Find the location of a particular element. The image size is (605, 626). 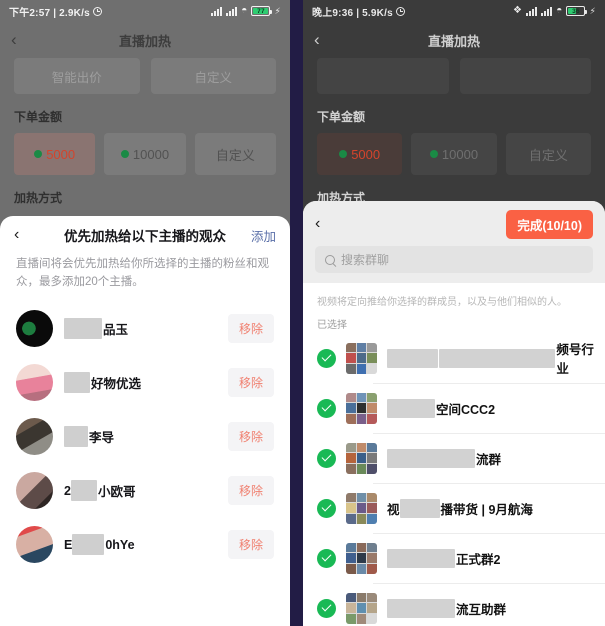

wifi-icon: ◓ is located at coordinates (244, 10).